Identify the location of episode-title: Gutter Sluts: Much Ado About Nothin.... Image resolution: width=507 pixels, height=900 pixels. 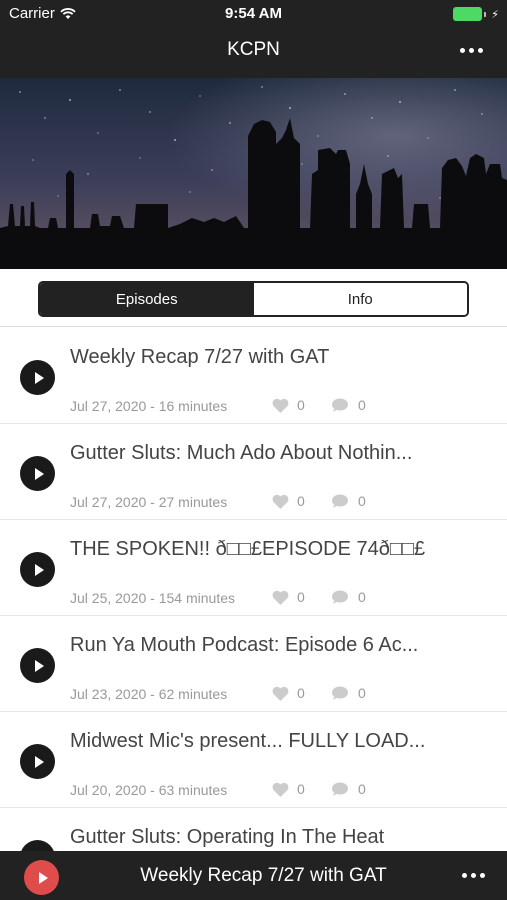
(241, 453).